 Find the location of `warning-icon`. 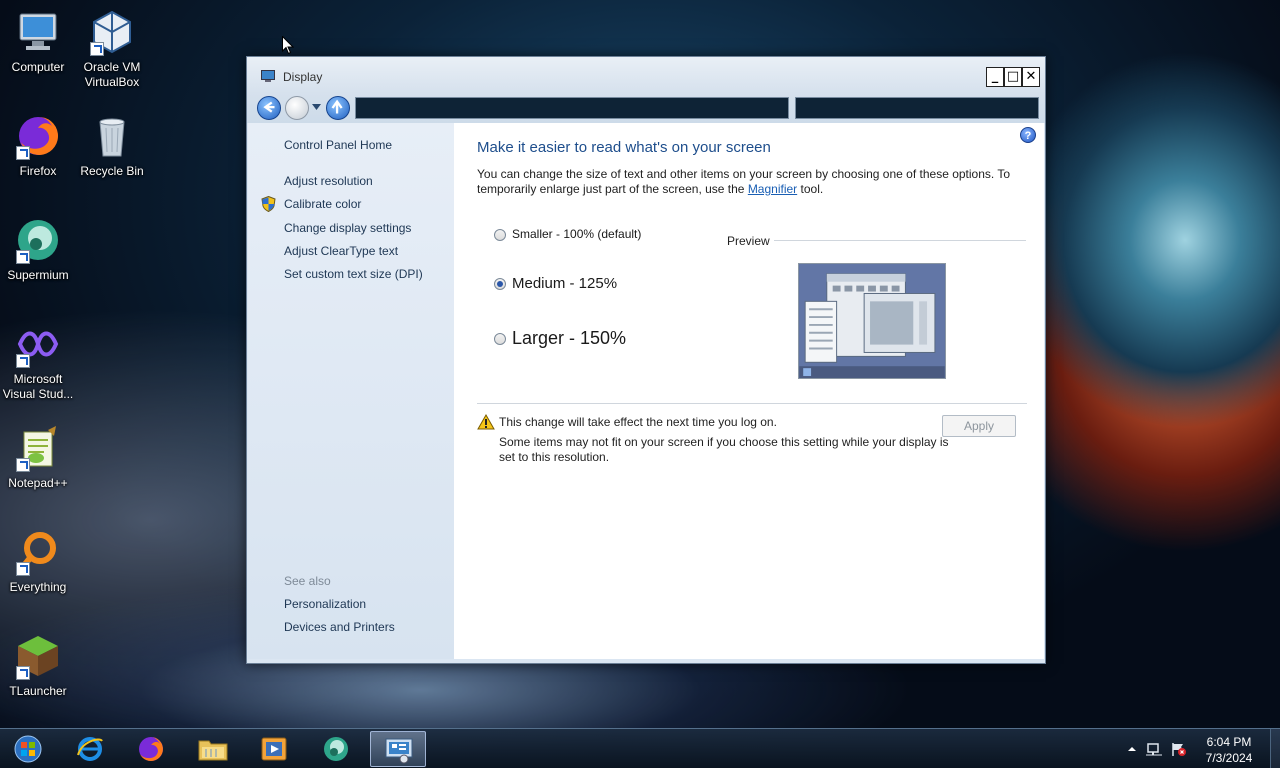

warning-icon is located at coordinates (486, 422).